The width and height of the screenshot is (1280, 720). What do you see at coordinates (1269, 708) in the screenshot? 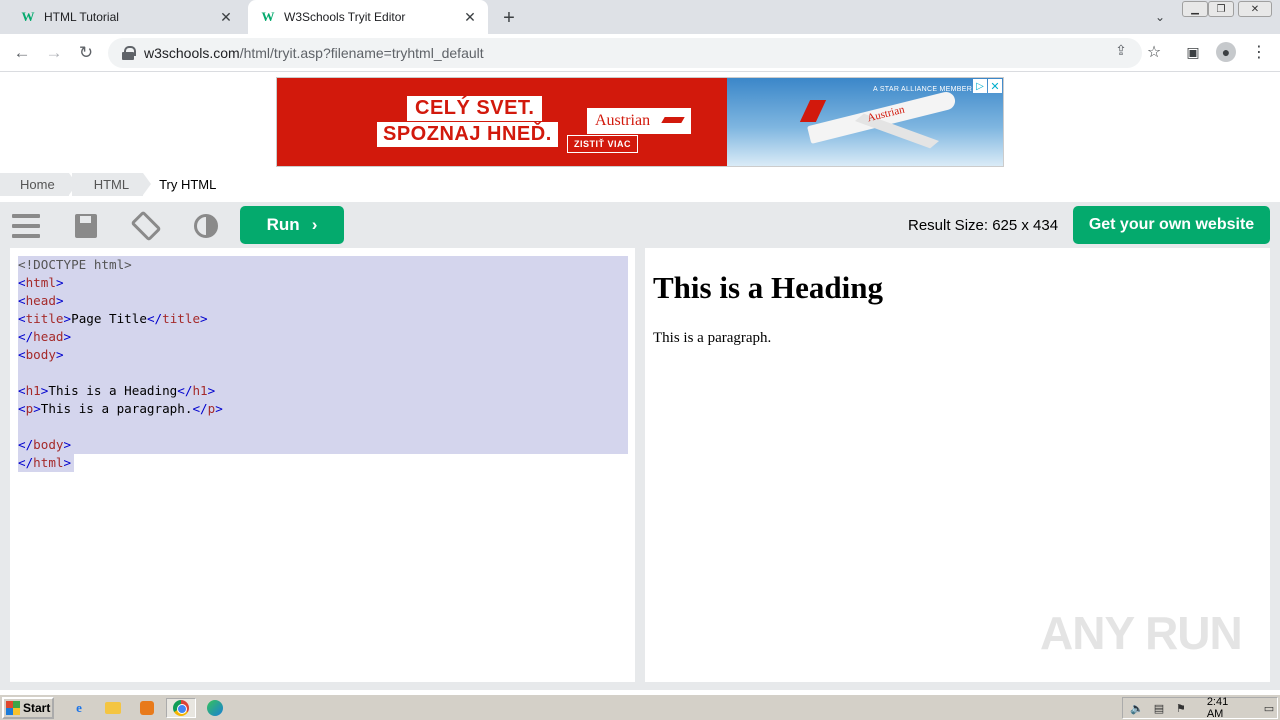
I see `show-desktop-icon: ▭` at bounding box center [1269, 708].